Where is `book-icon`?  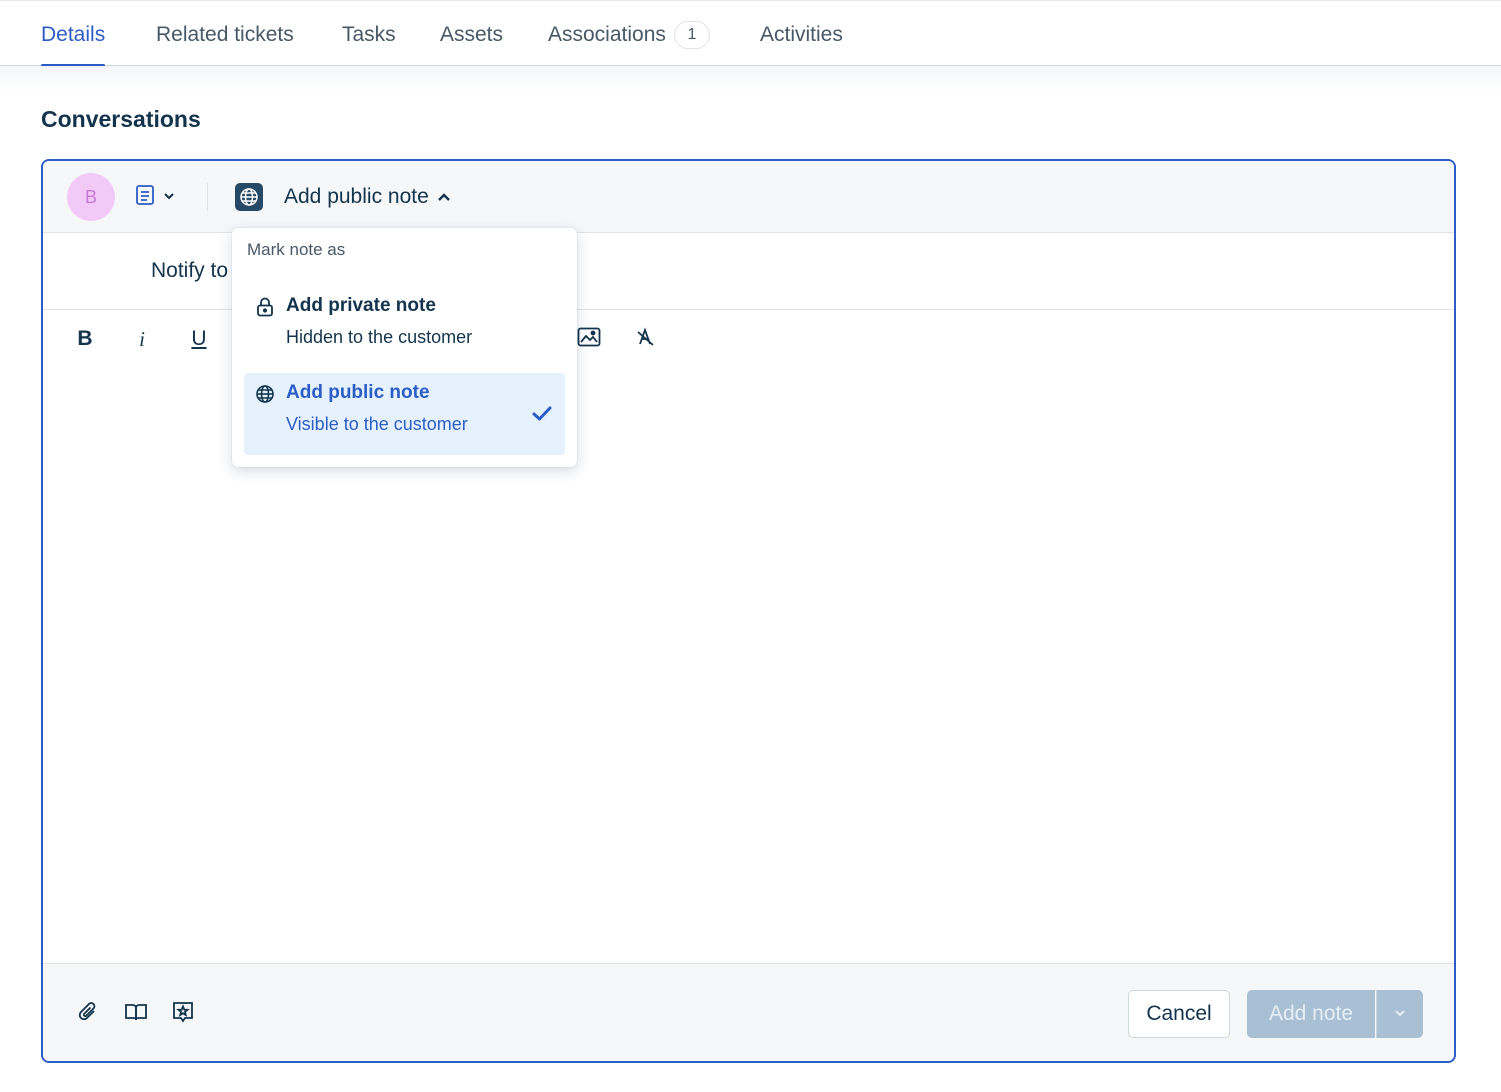 book-icon is located at coordinates (136, 1014).